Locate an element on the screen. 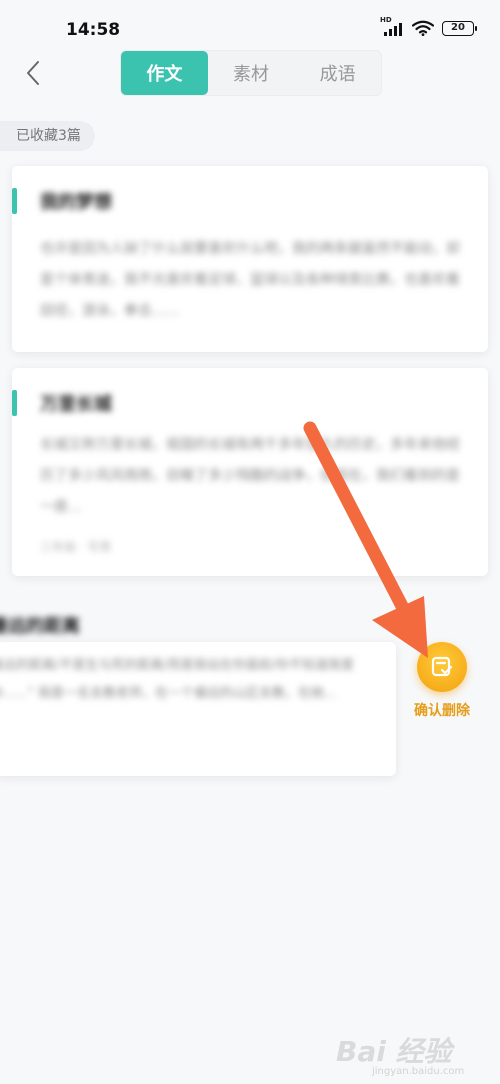 This screenshot has width=500, height=1084. confirm-delete-icon is located at coordinates (442, 666).